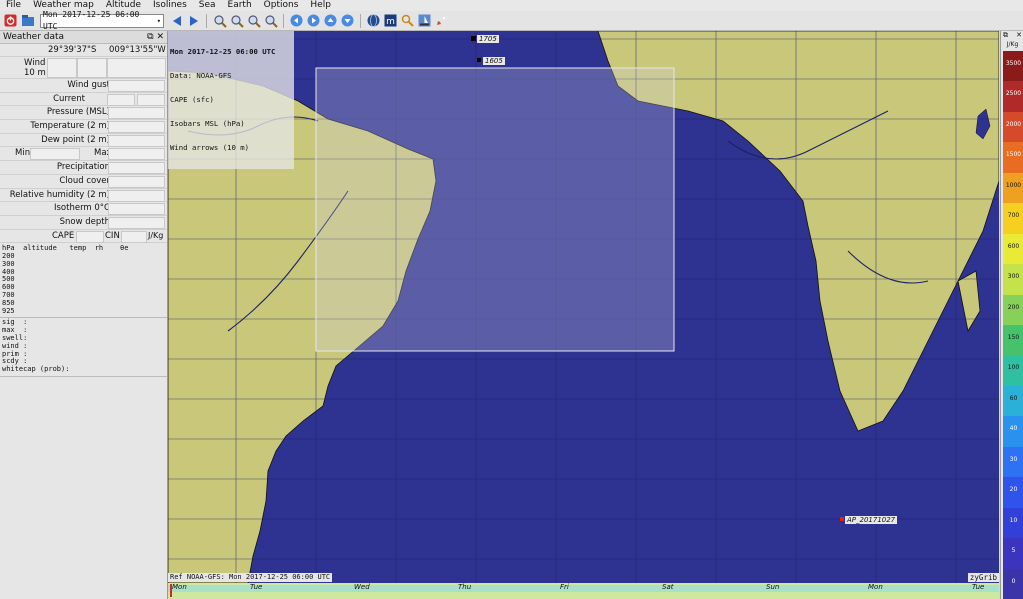 Image resolution: width=1023 pixels, height=599 pixels. Describe the element at coordinates (362, 587) in the screenshot. I see `timeline-day: Wed` at that location.